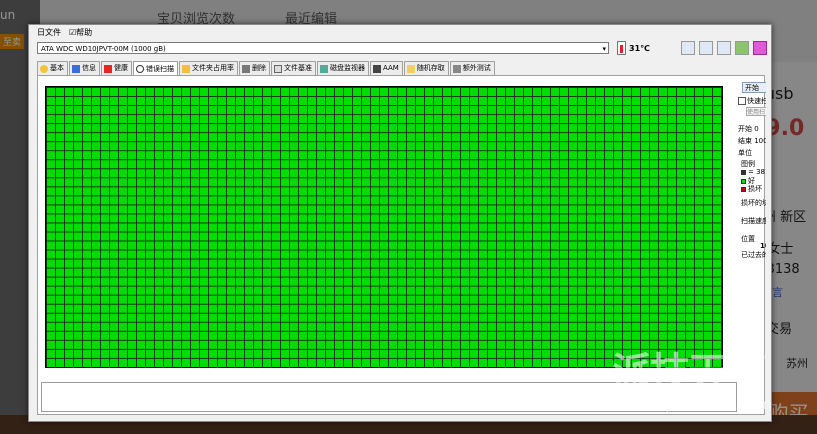 The height and width of the screenshot is (434, 817). What do you see at coordinates (751, 189) in the screenshot?
I see `legend-item-damaged: 损坏` at bounding box center [751, 189].